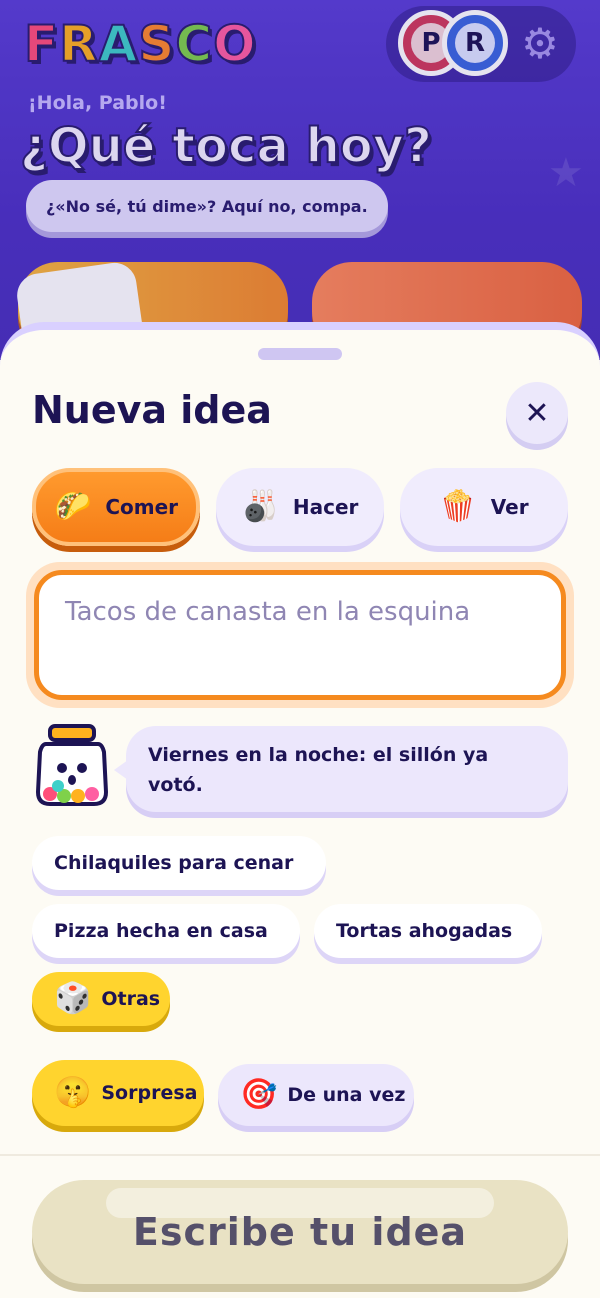 The height and width of the screenshot is (1298, 600). Describe the element at coordinates (484, 507) in the screenshot. I see `category-ver-button: 🍿 Ver` at that location.